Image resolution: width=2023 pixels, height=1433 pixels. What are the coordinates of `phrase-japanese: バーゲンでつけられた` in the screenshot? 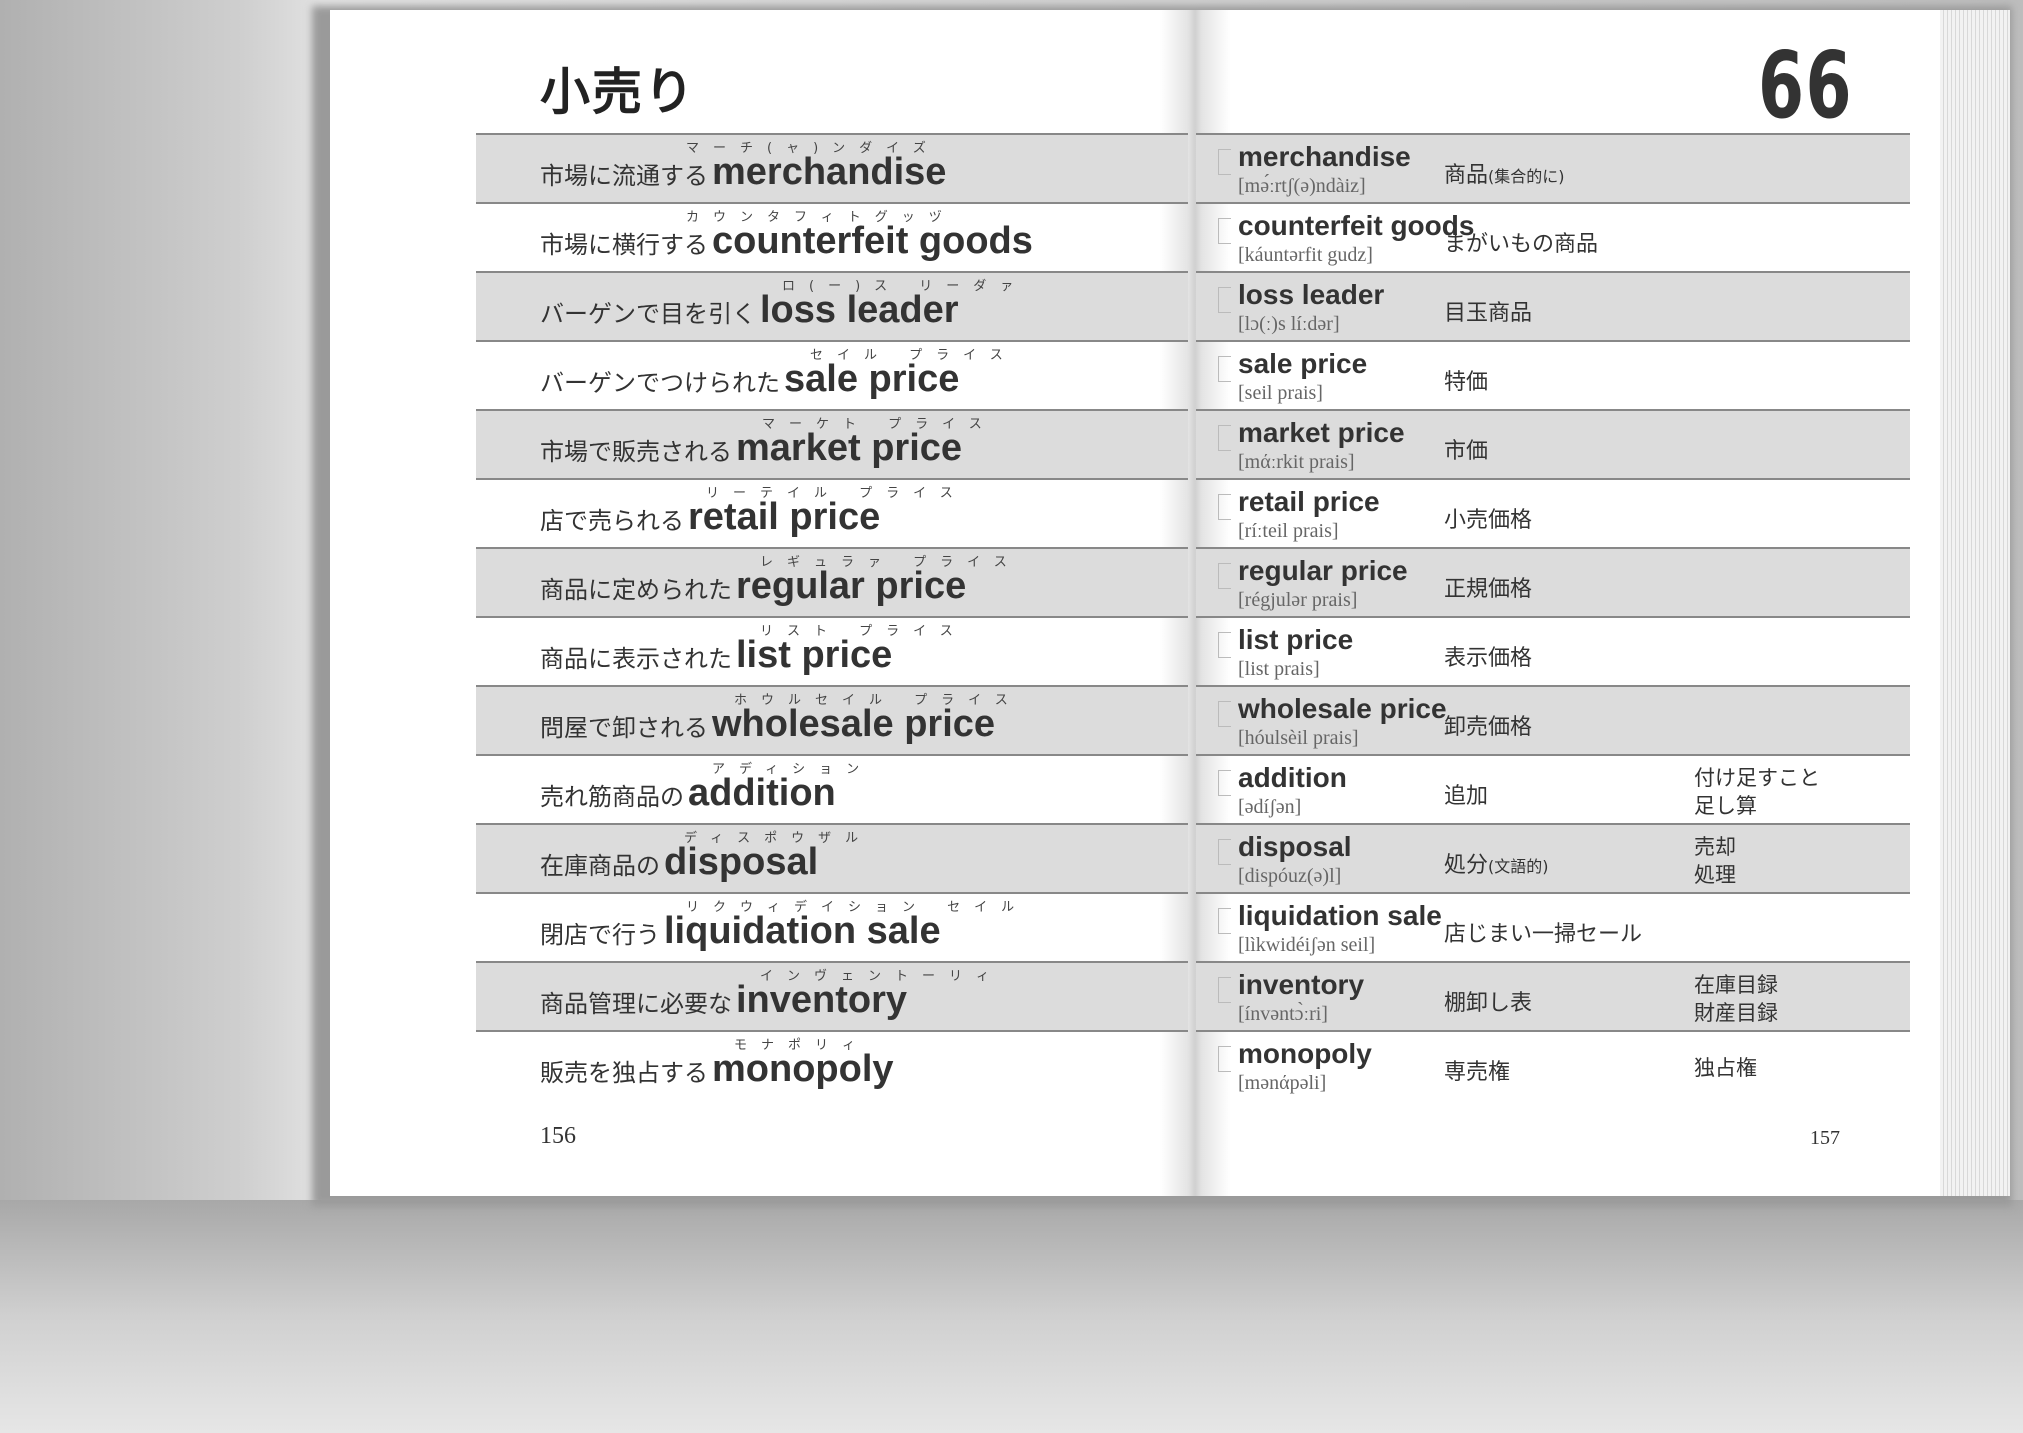 It's located at (660, 383).